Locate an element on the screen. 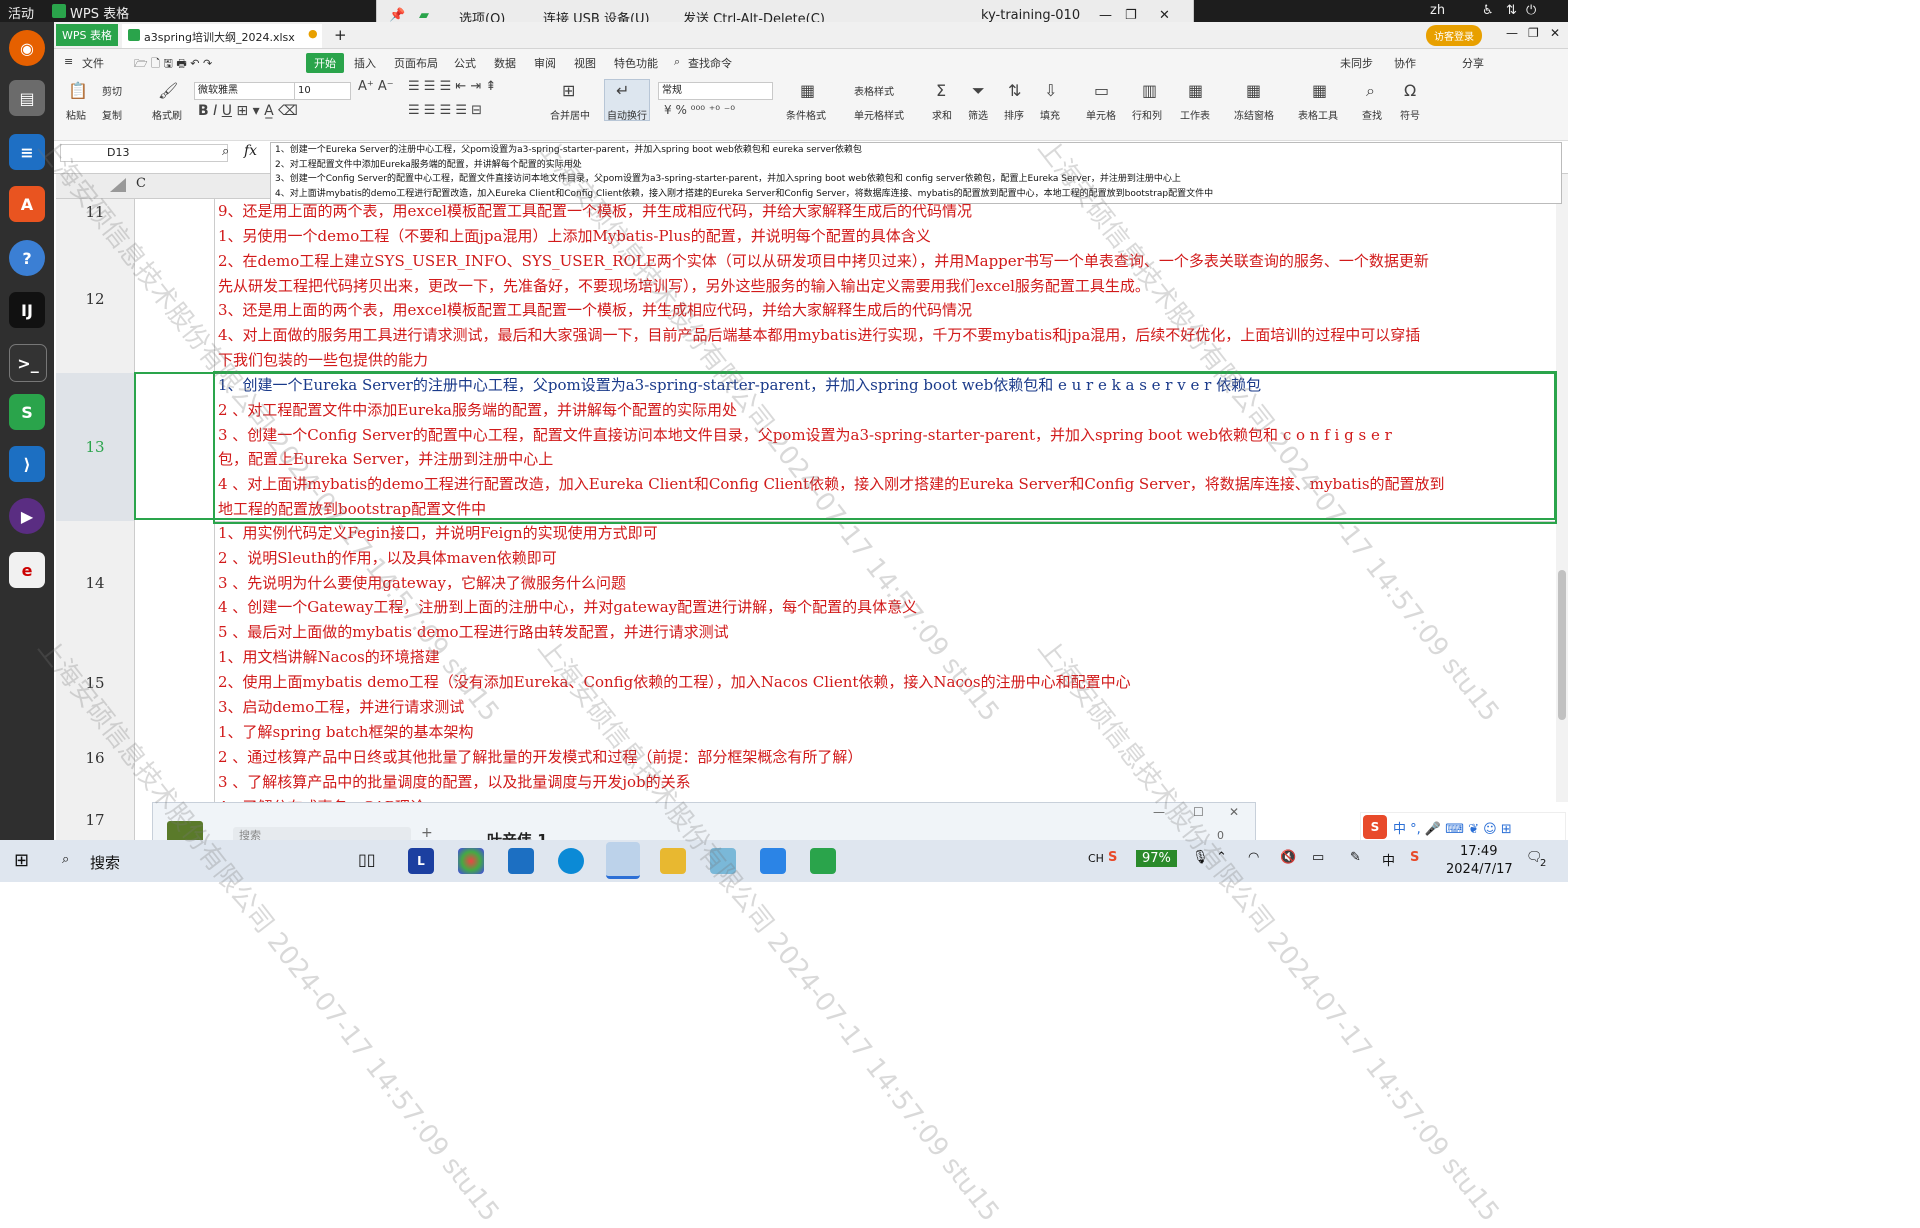  ime-status-icons: 中 °, 🎤 ⌨ ❦ ☺ ⊞ is located at coordinates (1452, 827).